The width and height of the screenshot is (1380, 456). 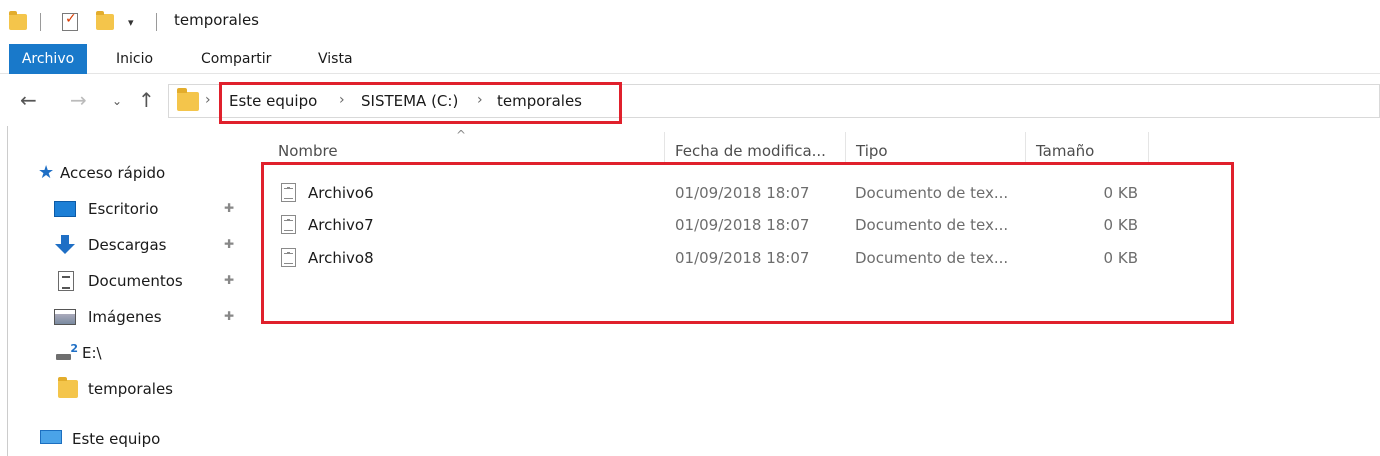 I want to click on sidebar-item-descargas: Descargas ✚, so click(x=154, y=245).